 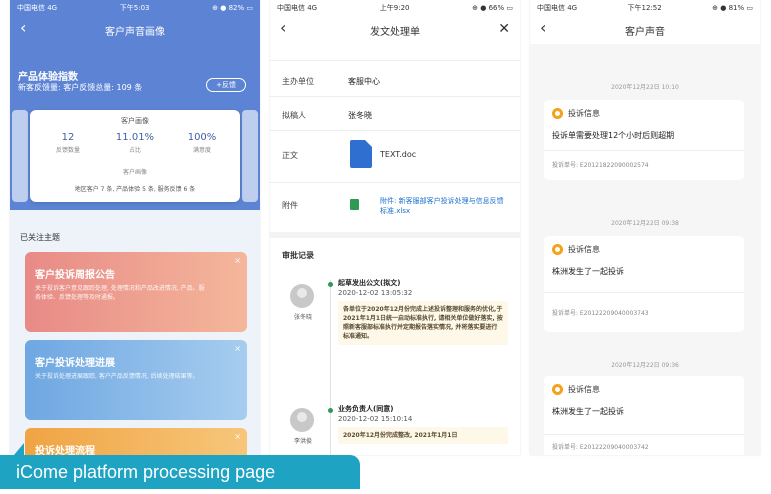 What do you see at coordinates (250, 156) in the screenshot?
I see `next-card-peek` at bounding box center [250, 156].